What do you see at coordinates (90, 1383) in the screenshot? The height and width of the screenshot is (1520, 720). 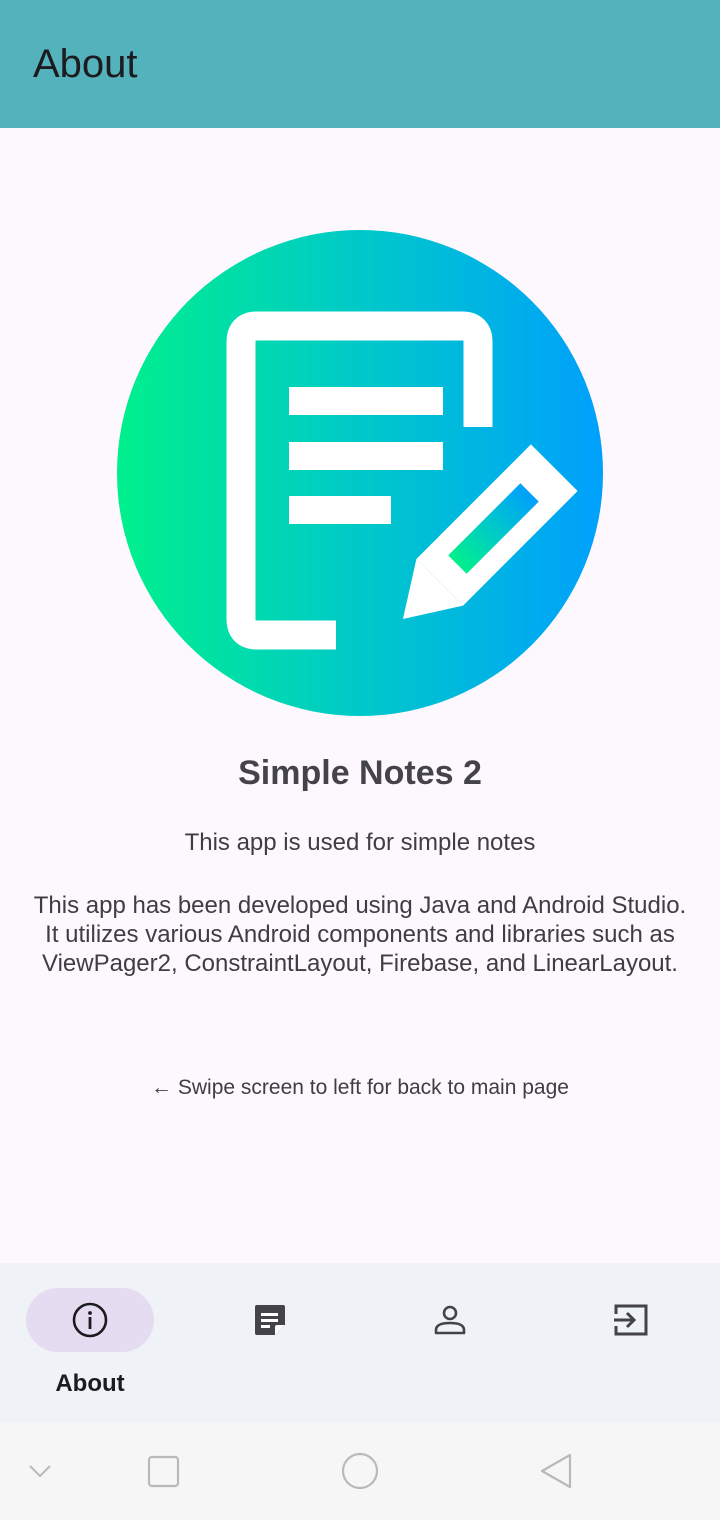 I see `nav-label-about: About` at bounding box center [90, 1383].